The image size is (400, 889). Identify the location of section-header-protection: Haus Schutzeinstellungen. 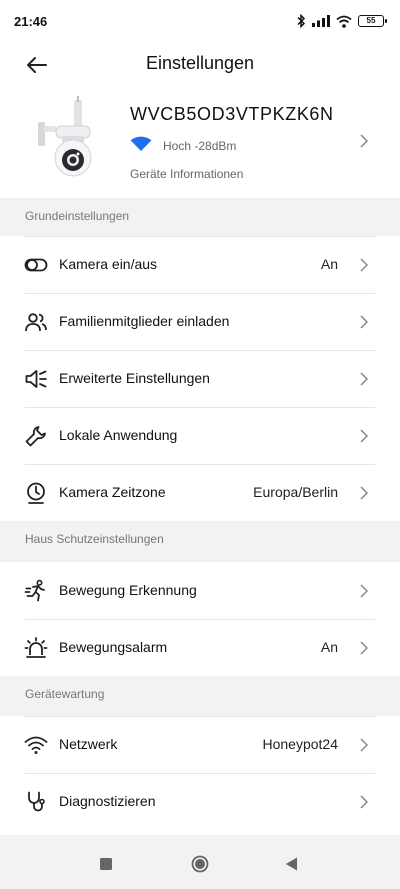
(200, 539).